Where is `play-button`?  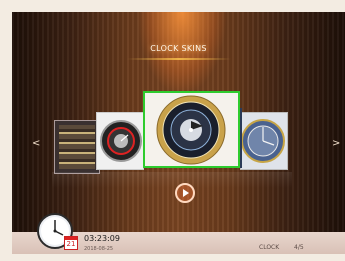 play-button is located at coordinates (185, 193).